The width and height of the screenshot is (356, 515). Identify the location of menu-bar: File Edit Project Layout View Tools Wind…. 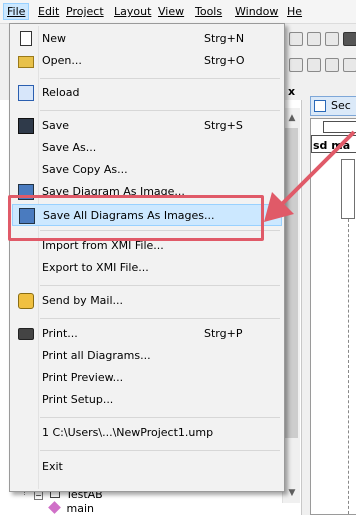
(178, 12).